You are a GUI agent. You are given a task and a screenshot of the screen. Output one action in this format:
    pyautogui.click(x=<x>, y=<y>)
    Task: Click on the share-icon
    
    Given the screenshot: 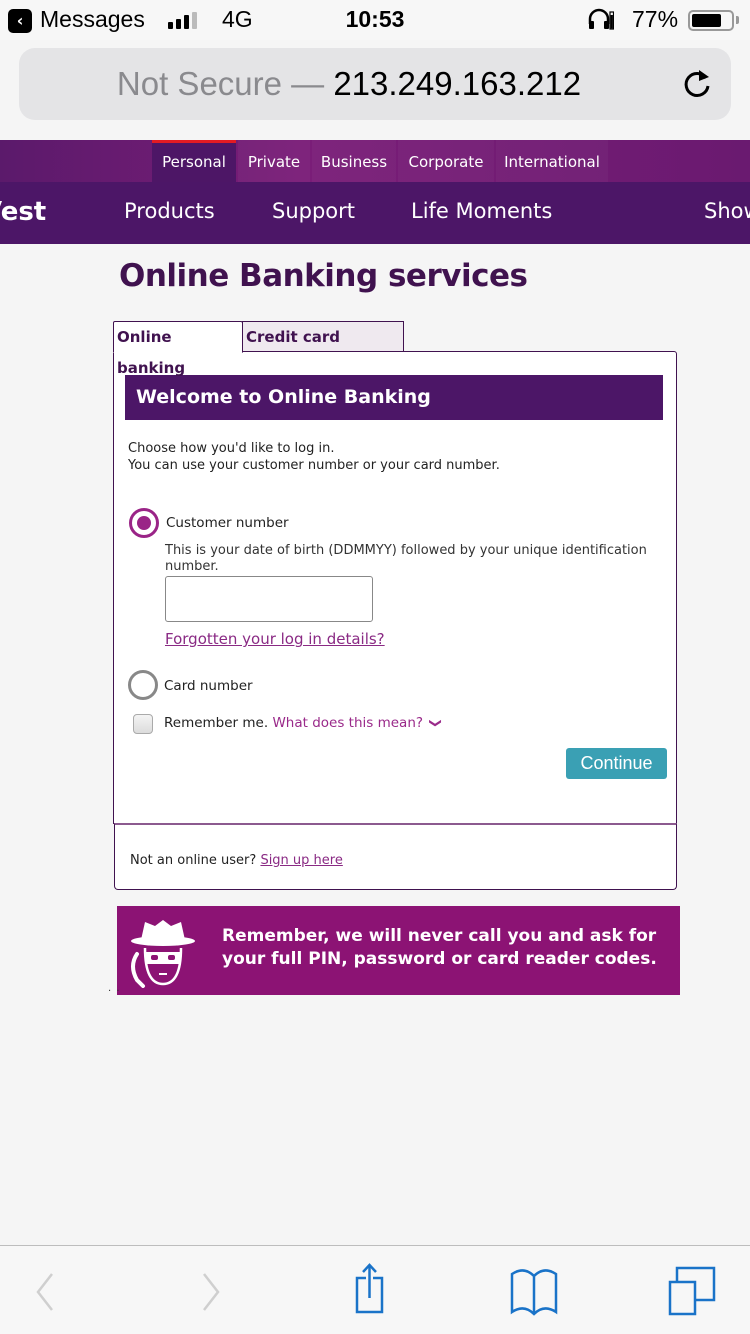 What is the action you would take?
    pyautogui.click(x=374, y=1290)
    